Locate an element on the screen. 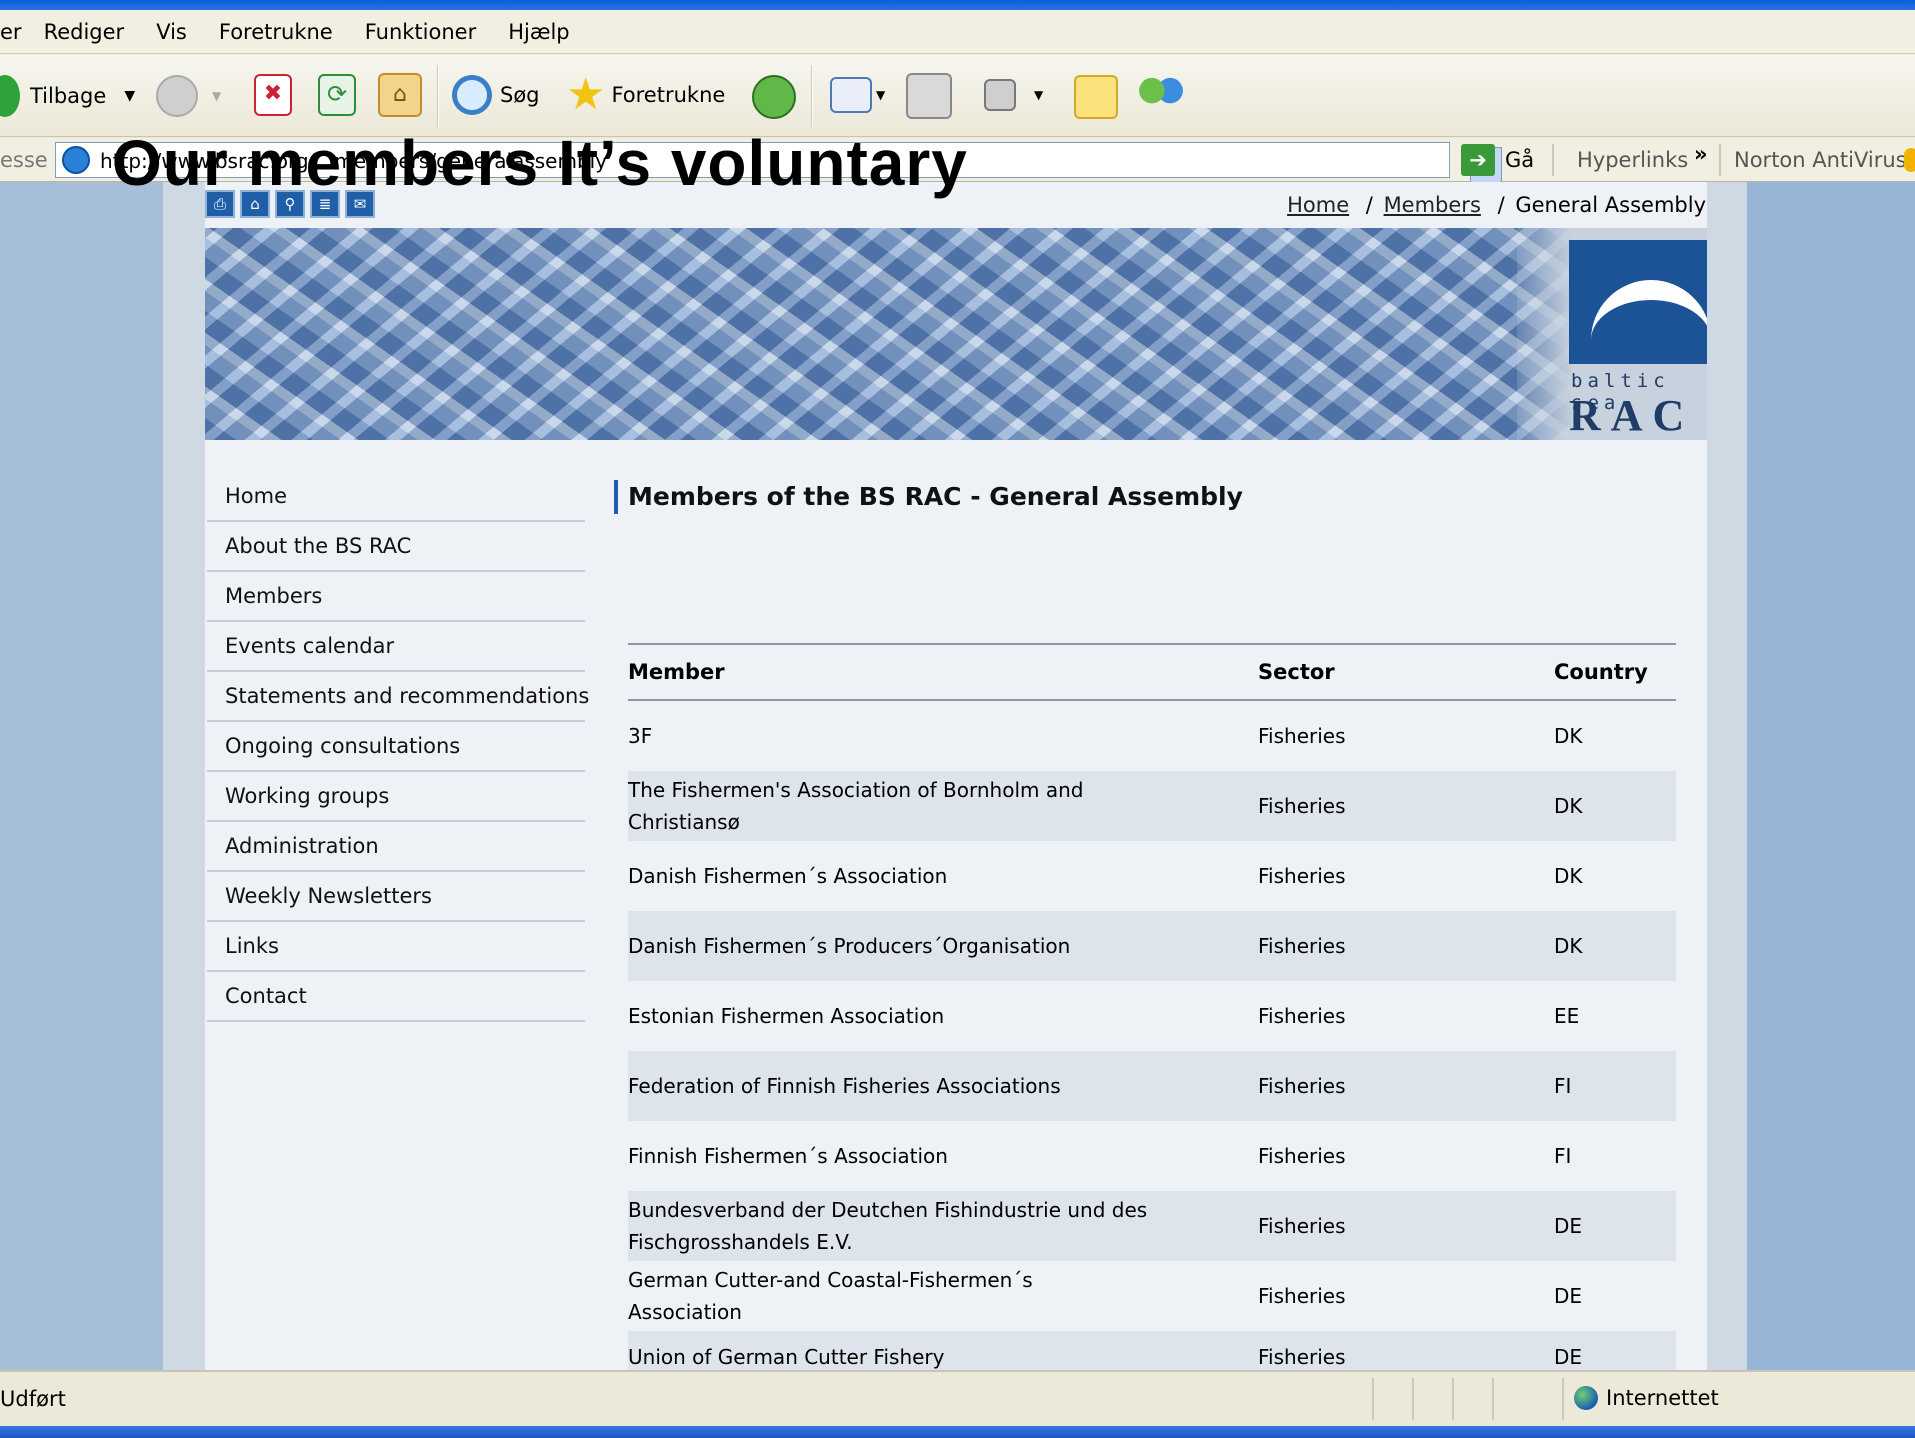  print-button is located at coordinates (929, 96).